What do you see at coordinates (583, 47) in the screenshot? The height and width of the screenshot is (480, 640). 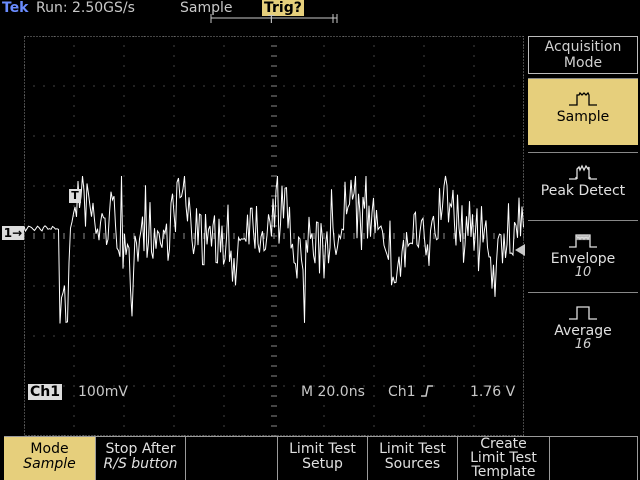 I see `side-menu-title-line1: Acquisition` at bounding box center [583, 47].